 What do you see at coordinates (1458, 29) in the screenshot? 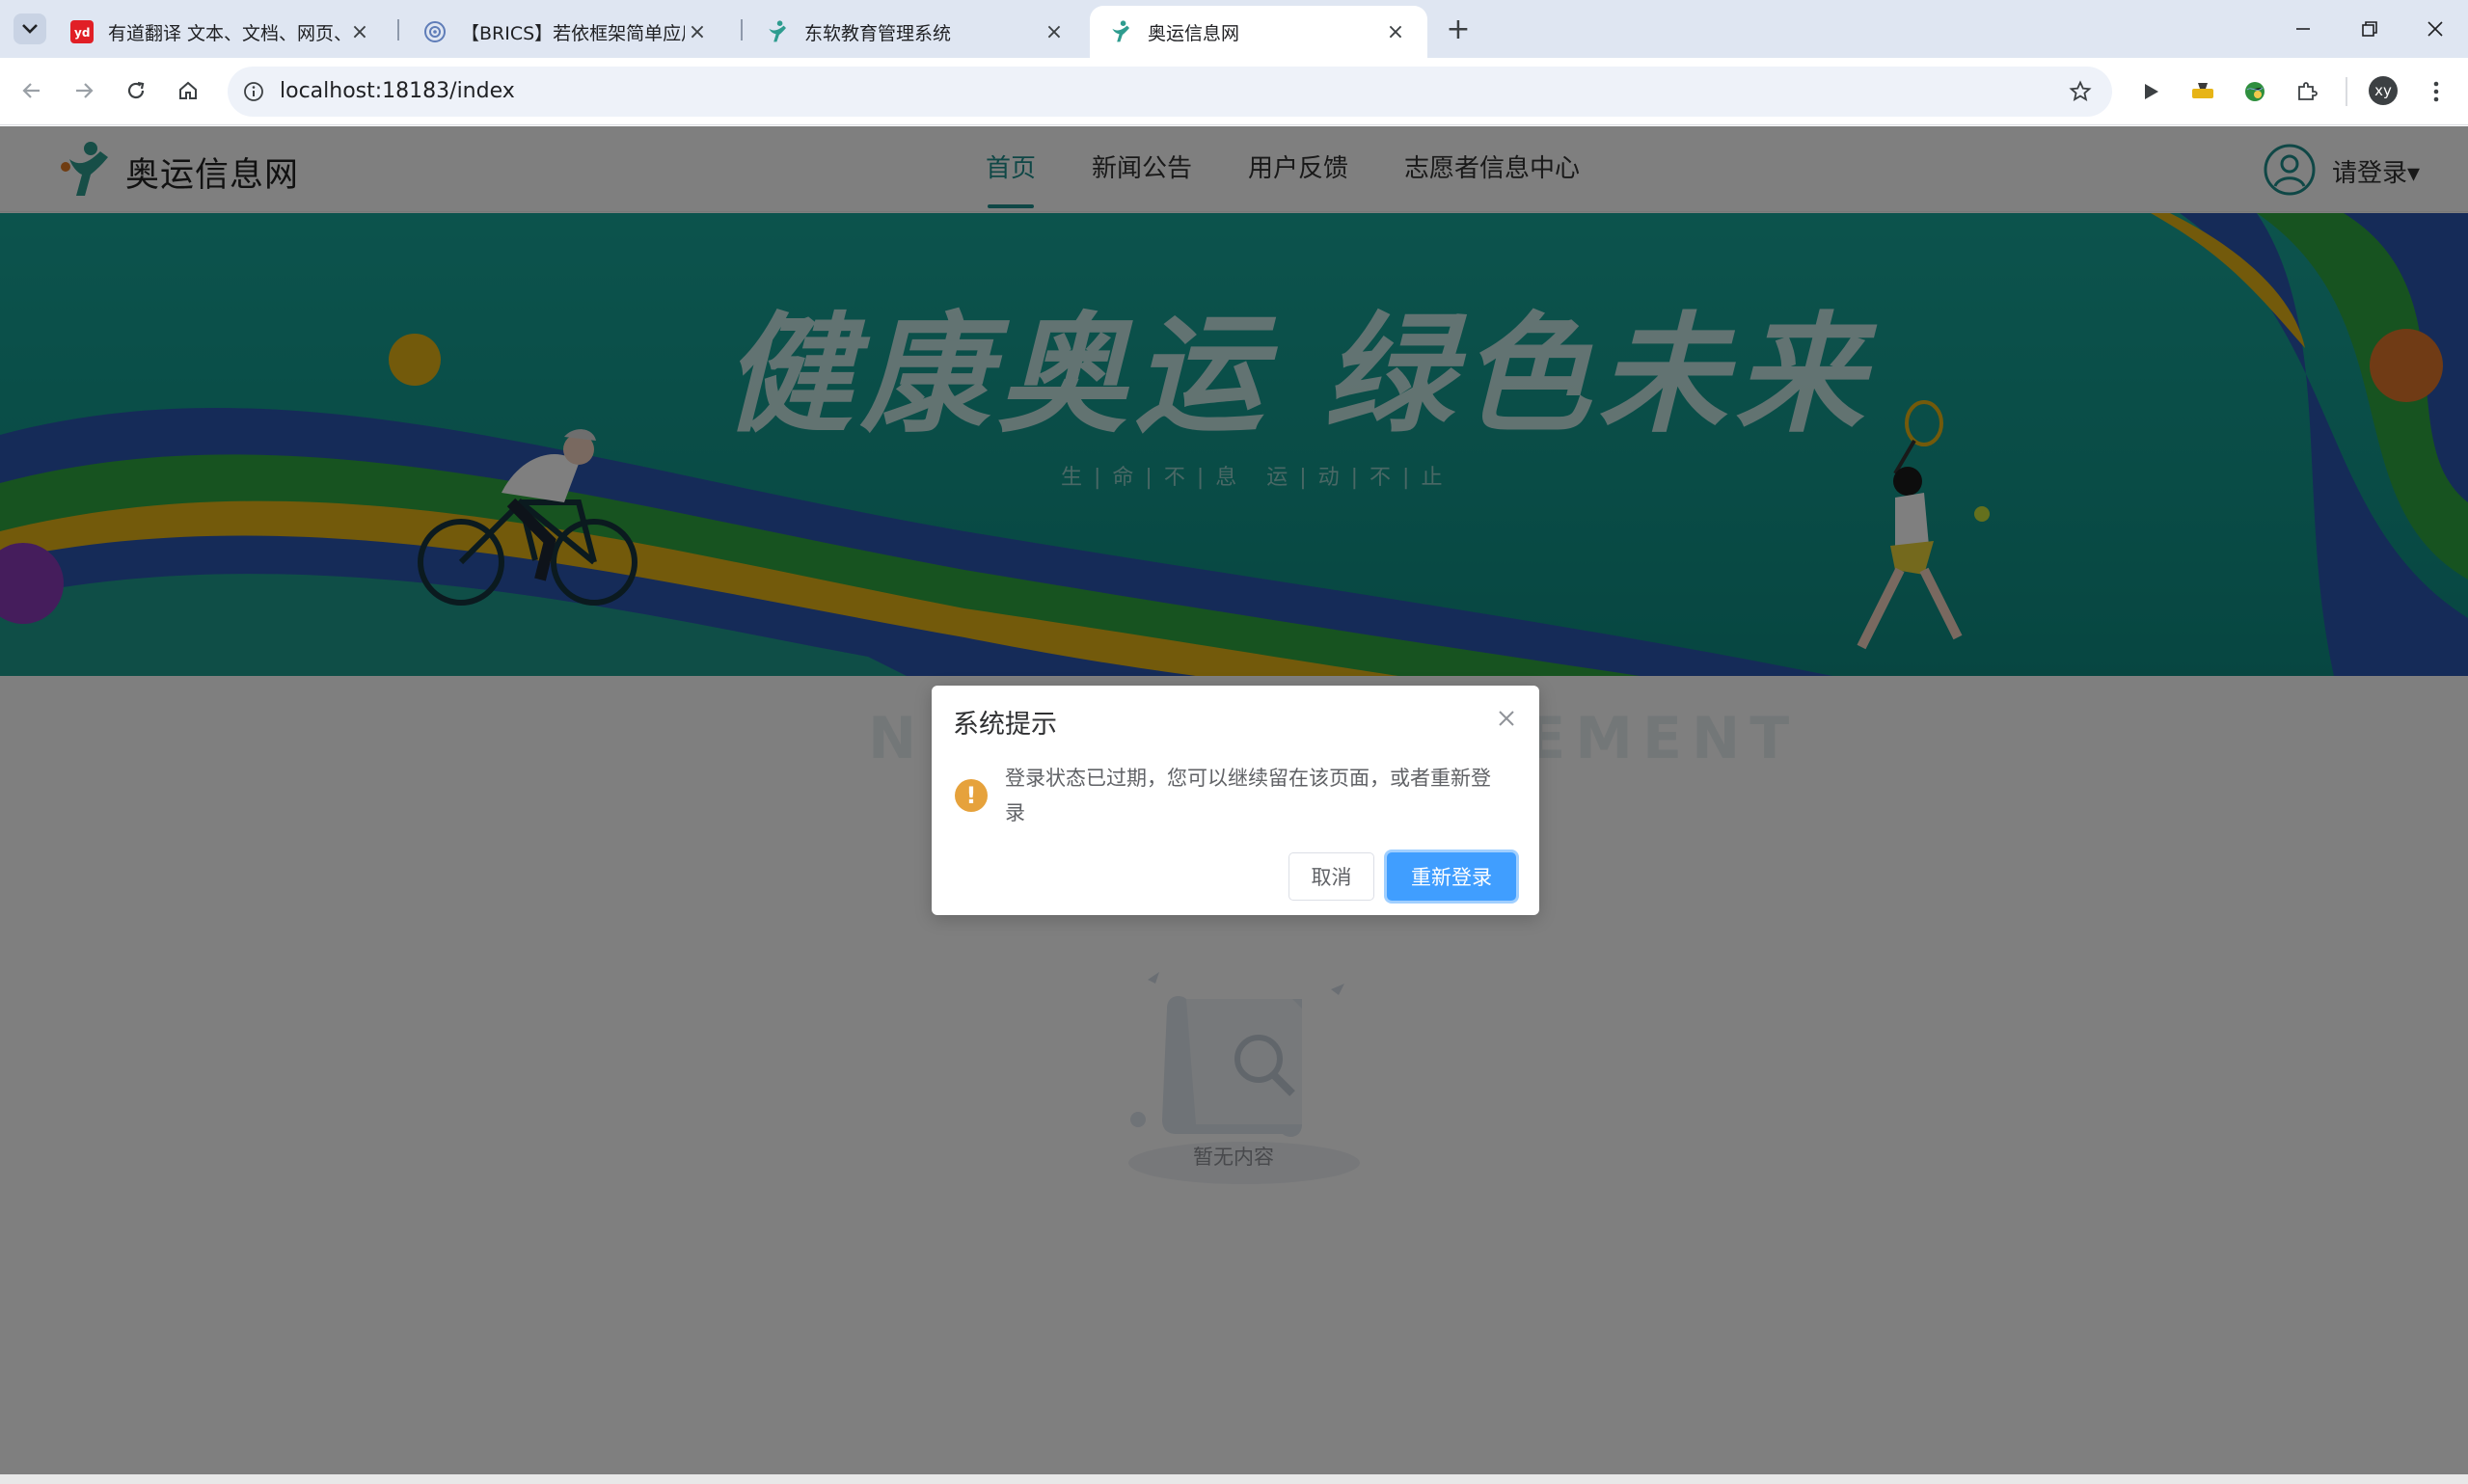
I see `new-tab-button: +` at bounding box center [1458, 29].